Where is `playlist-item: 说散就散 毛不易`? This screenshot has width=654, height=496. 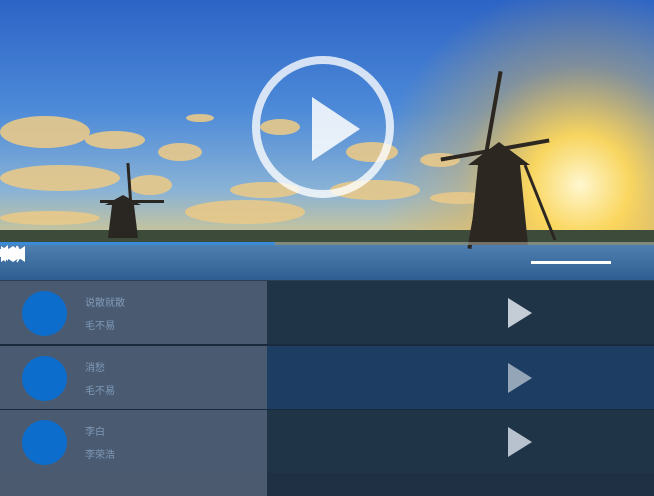 playlist-item: 说散就散 毛不易 is located at coordinates (327, 312).